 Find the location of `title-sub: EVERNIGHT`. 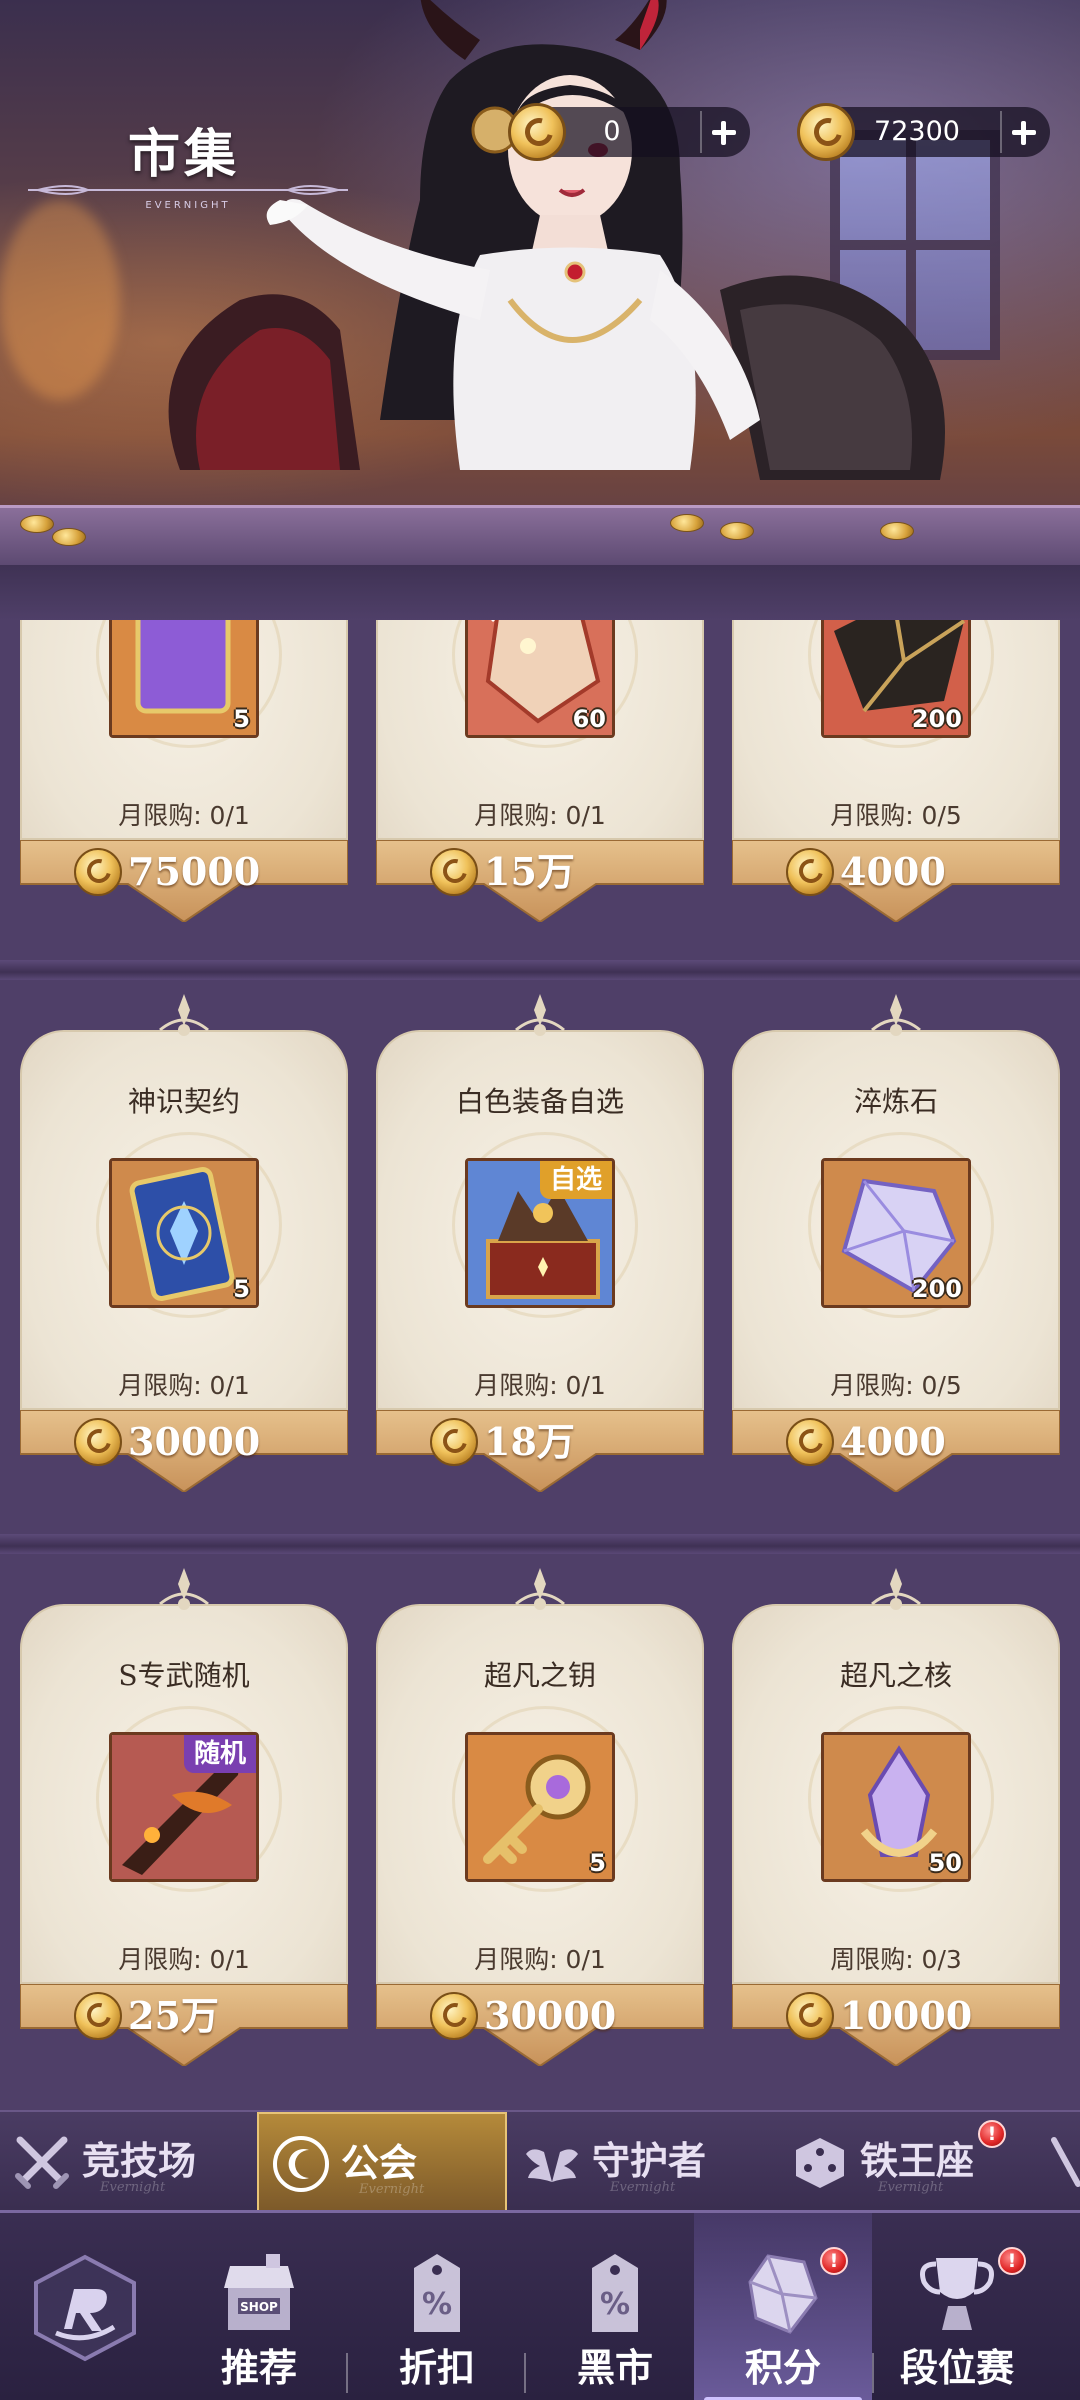

title-sub: EVERNIGHT is located at coordinates (187, 205).